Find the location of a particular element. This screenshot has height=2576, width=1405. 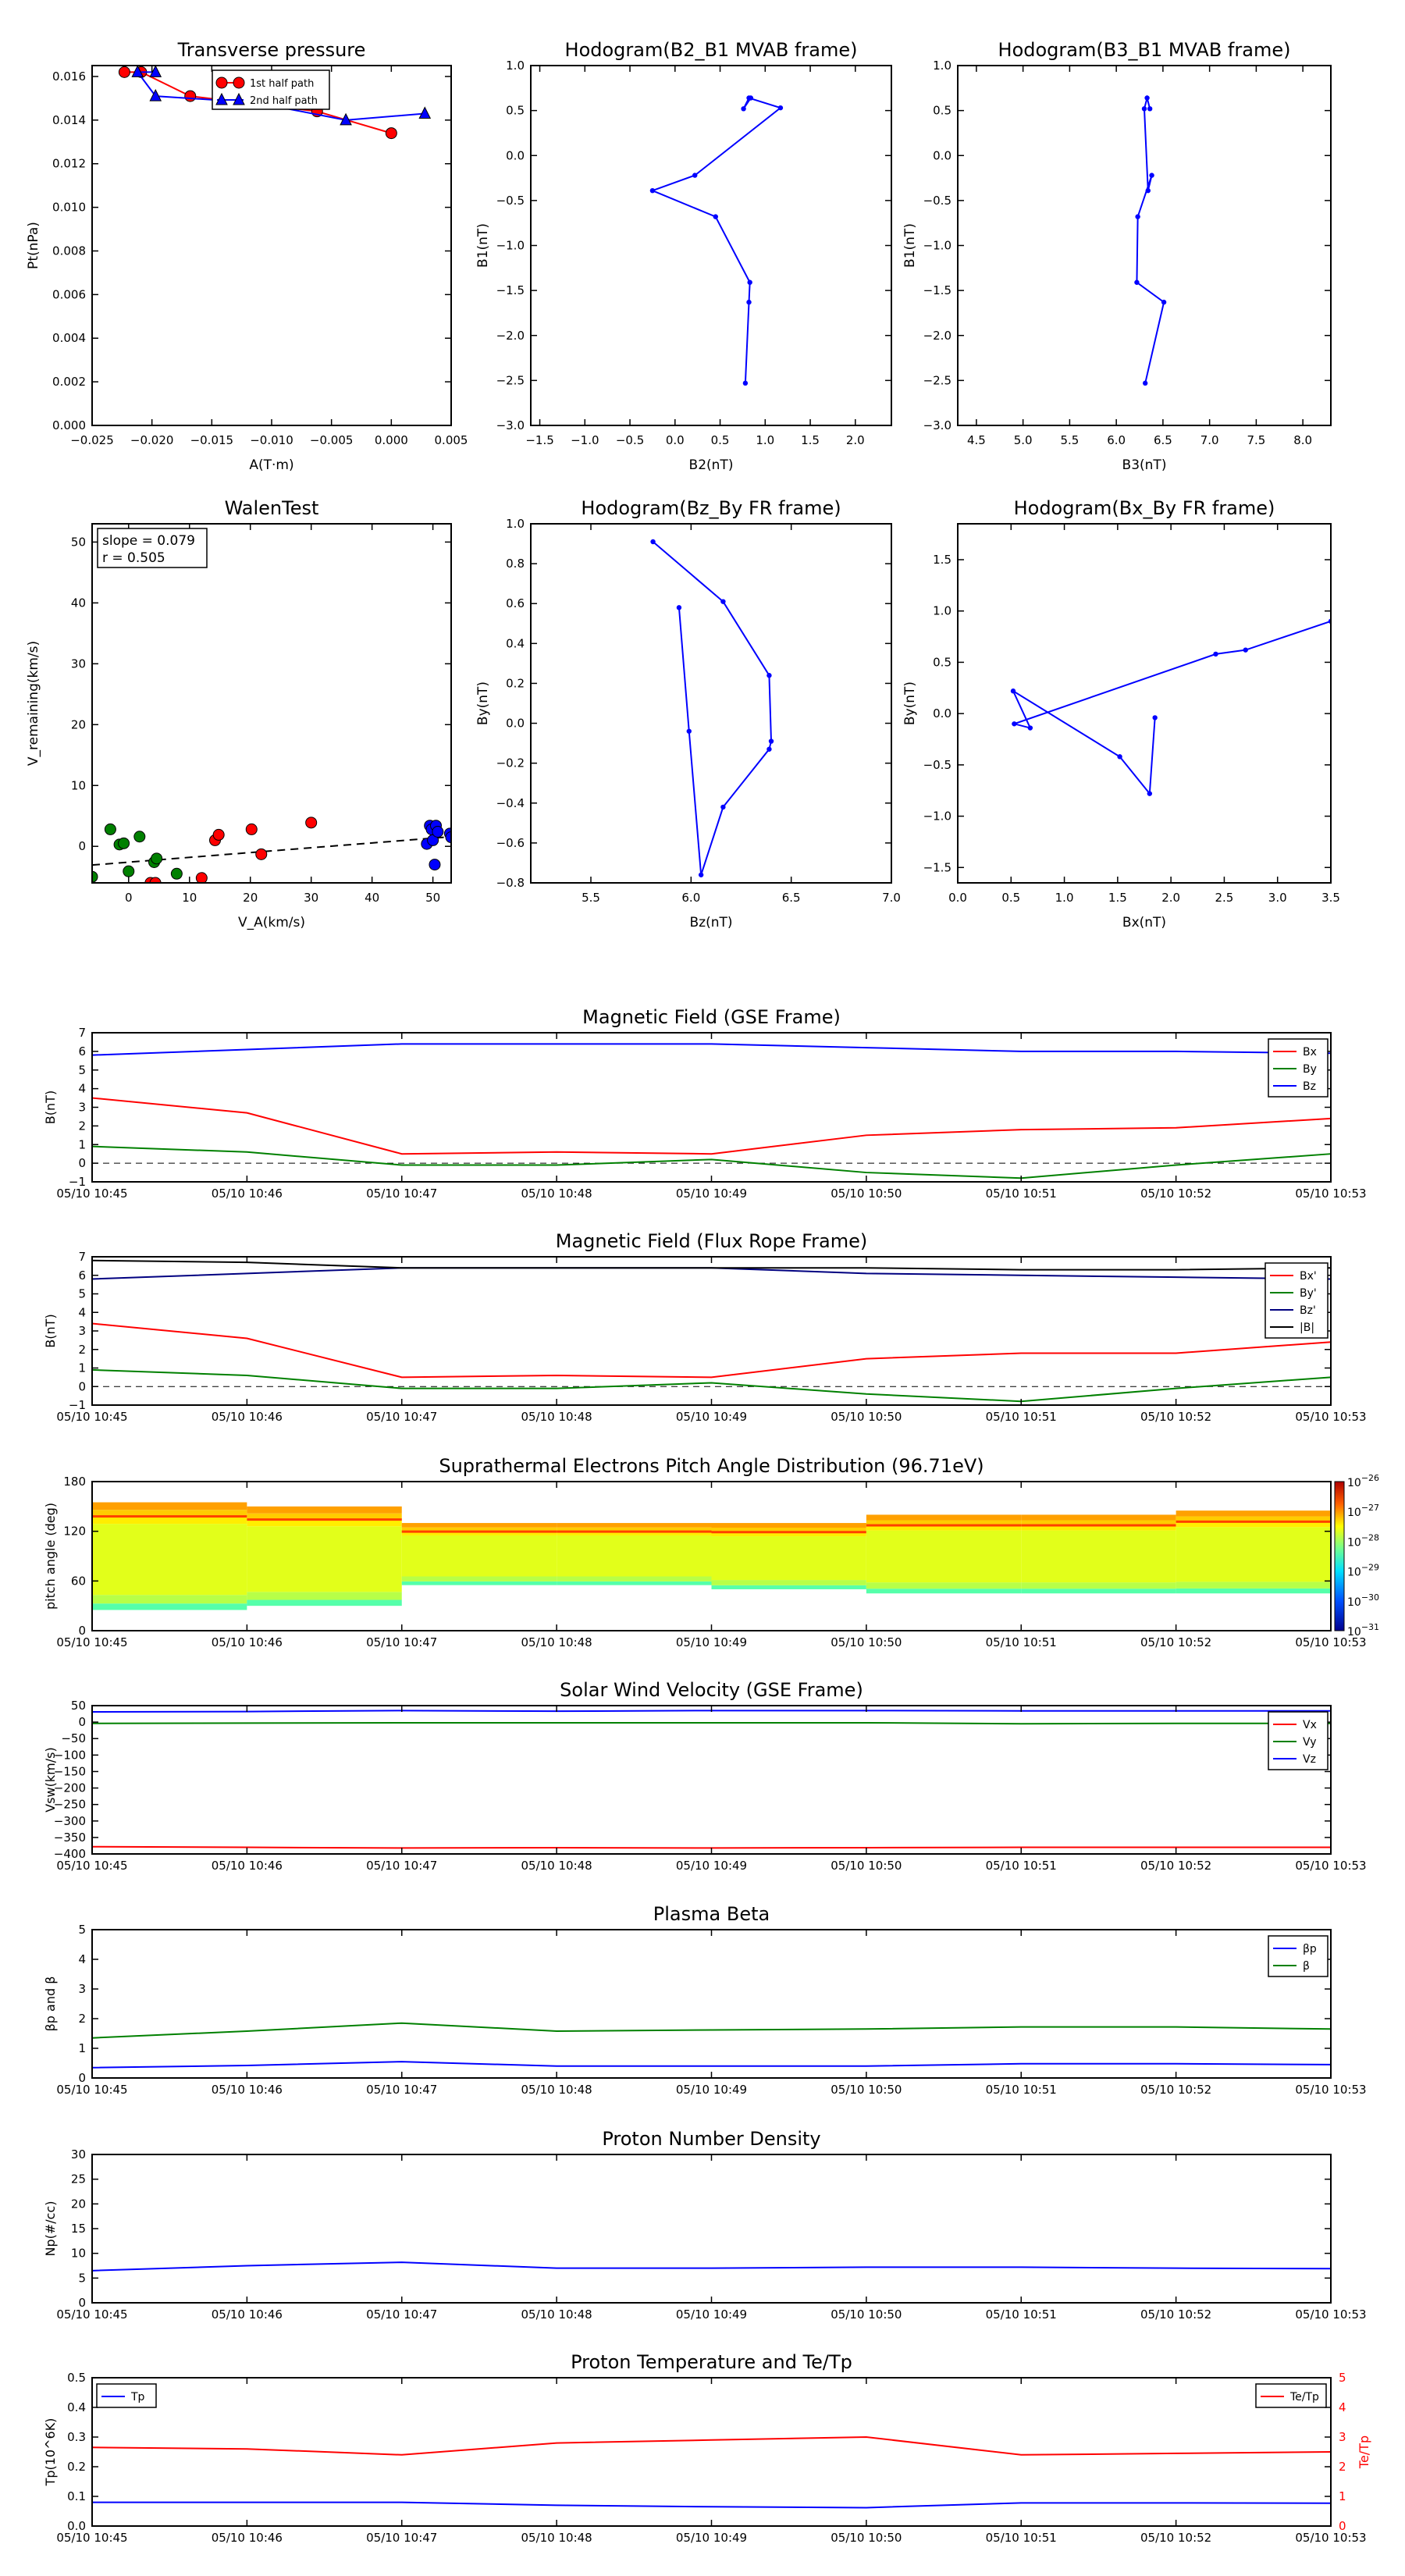

timeseries-4-ytick-label: −250 is located at coordinates (70, 1805).